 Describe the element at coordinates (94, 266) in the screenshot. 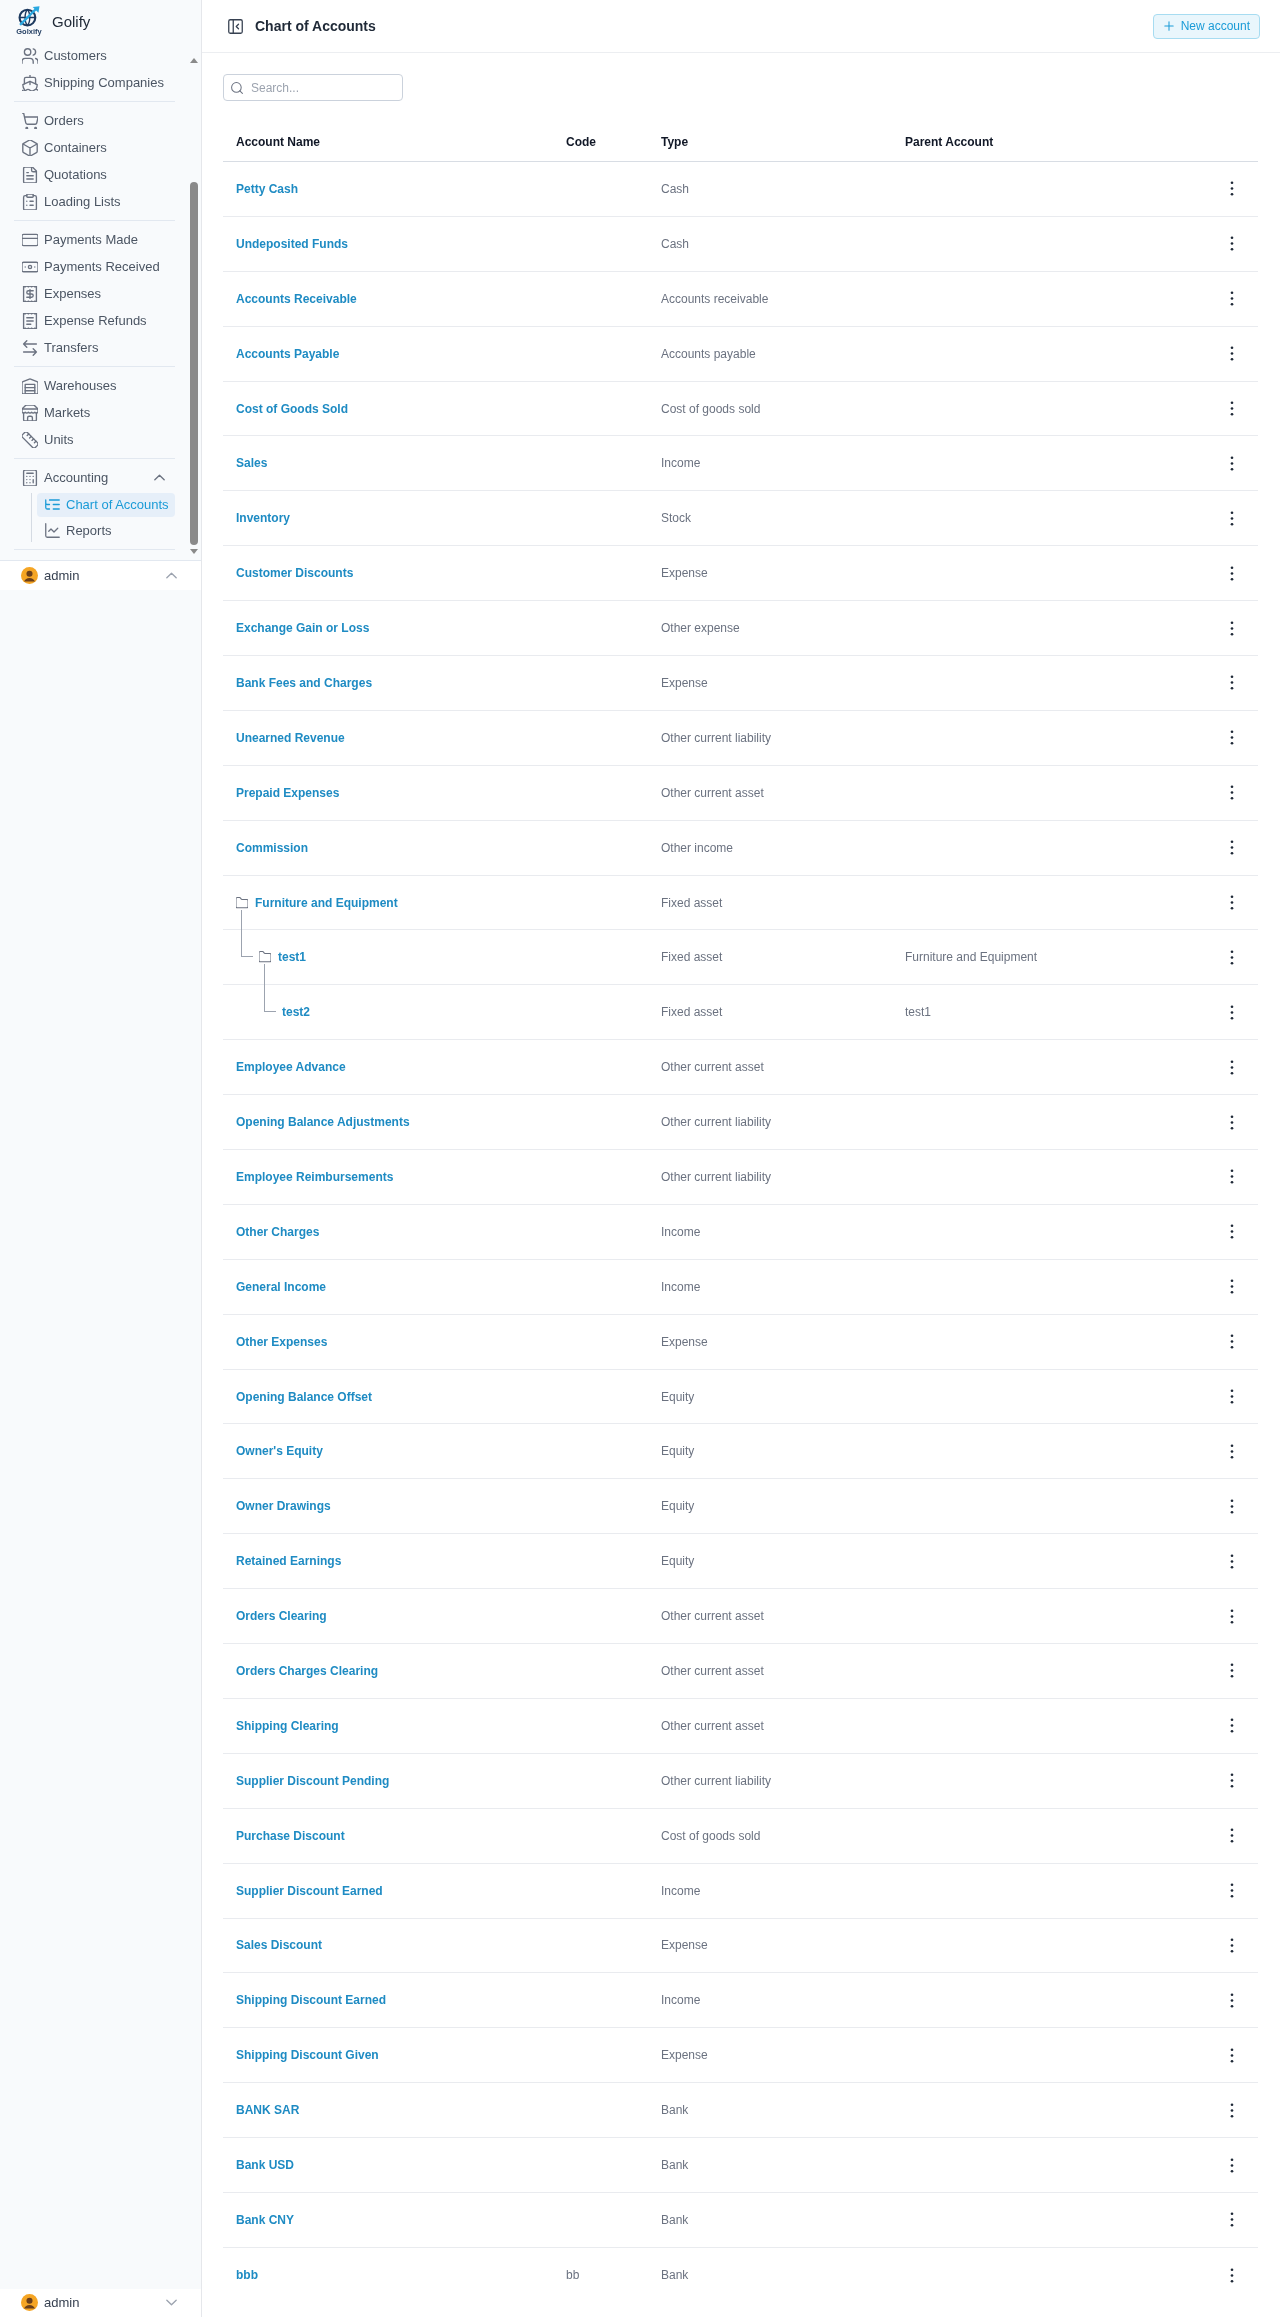

I see `sidebar-item: Payments Received` at that location.